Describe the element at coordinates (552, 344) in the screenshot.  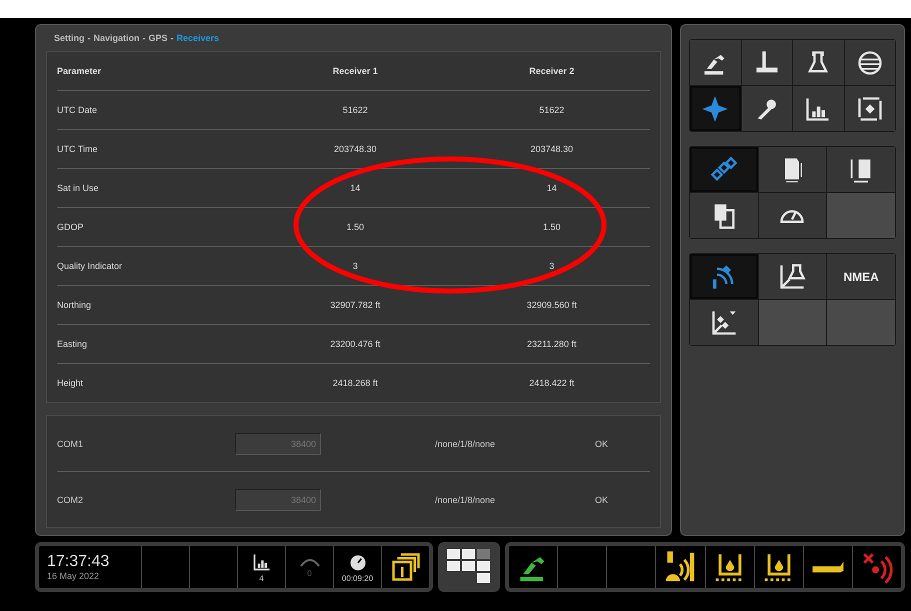
I see `table-cell-text: 23211.280 ft` at that location.